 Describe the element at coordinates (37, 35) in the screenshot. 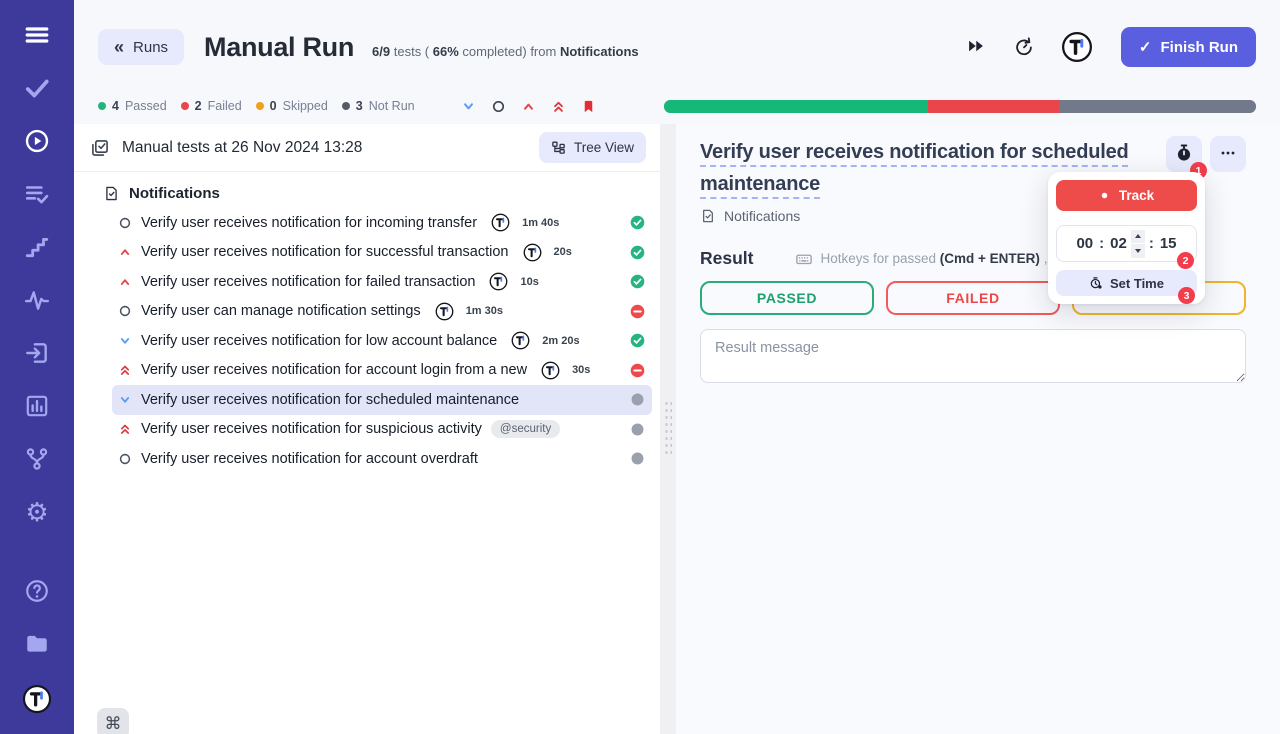

I see `sidebar-menu-icon` at that location.